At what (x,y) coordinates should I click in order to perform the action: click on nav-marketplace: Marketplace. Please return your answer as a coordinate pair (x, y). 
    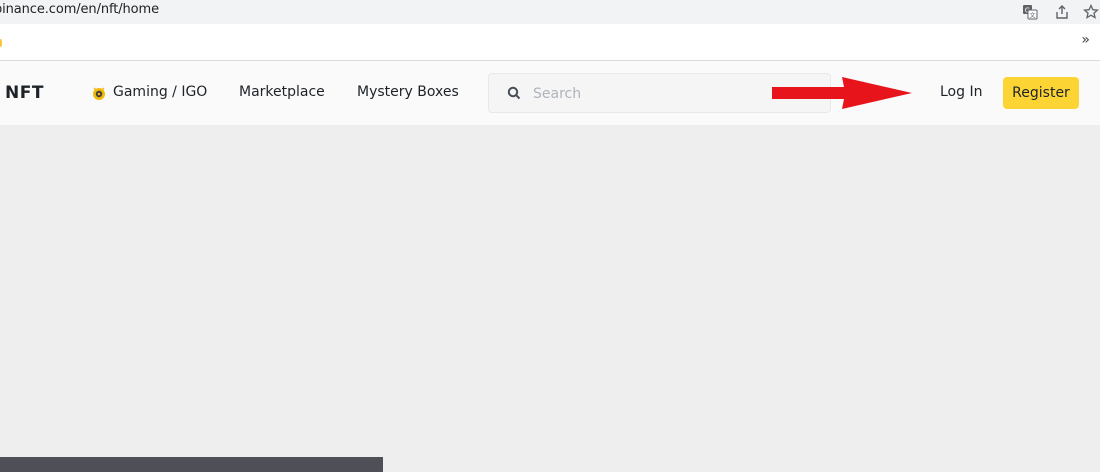
    Looking at the image, I should click on (282, 92).